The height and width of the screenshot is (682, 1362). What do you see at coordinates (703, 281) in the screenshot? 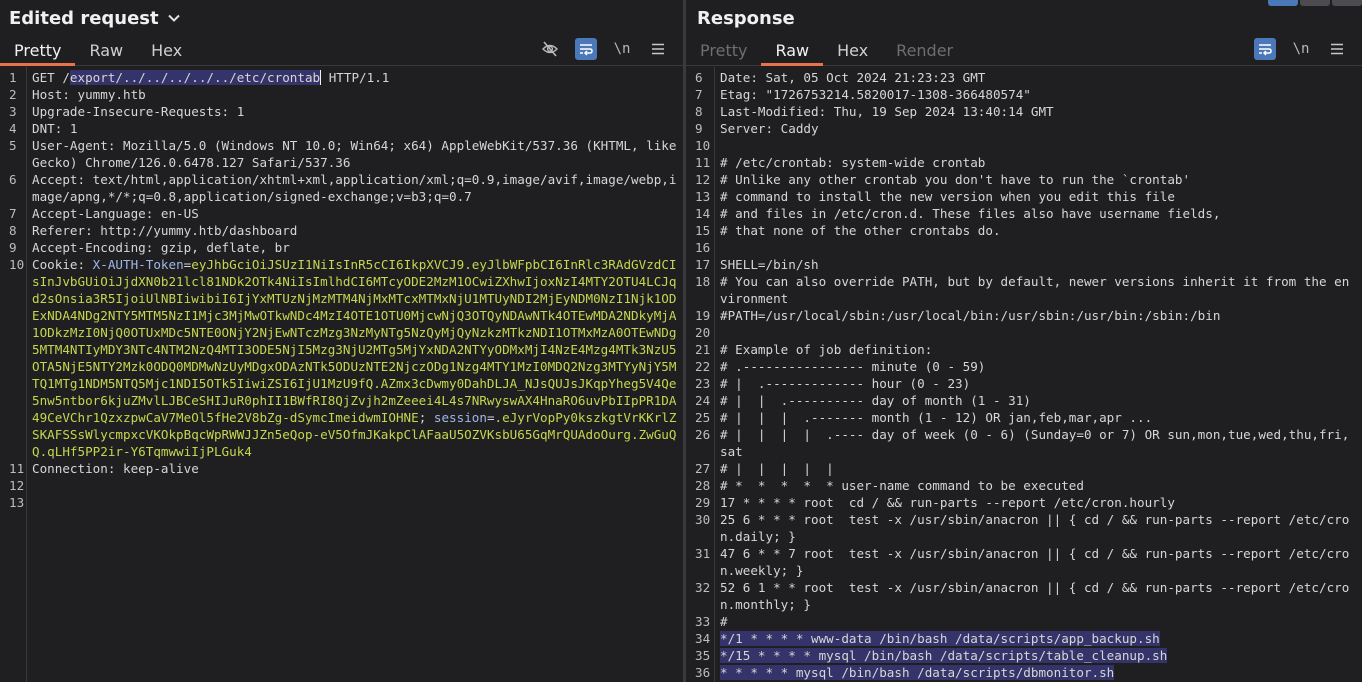
I see `line-number: 18` at bounding box center [703, 281].